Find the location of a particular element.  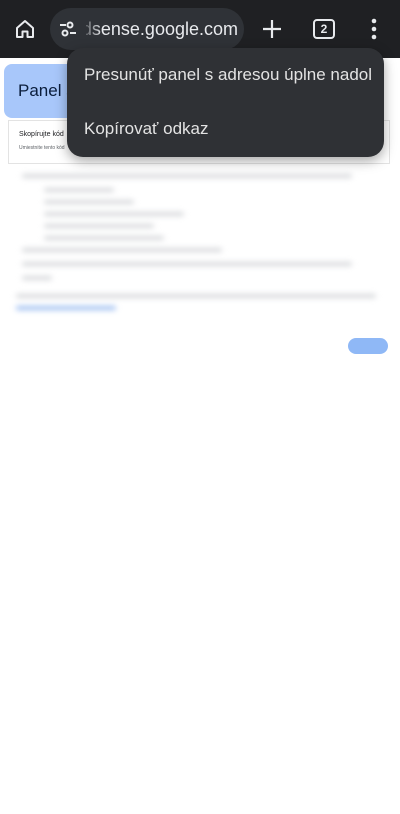

more-vert-icon is located at coordinates (374, 29).